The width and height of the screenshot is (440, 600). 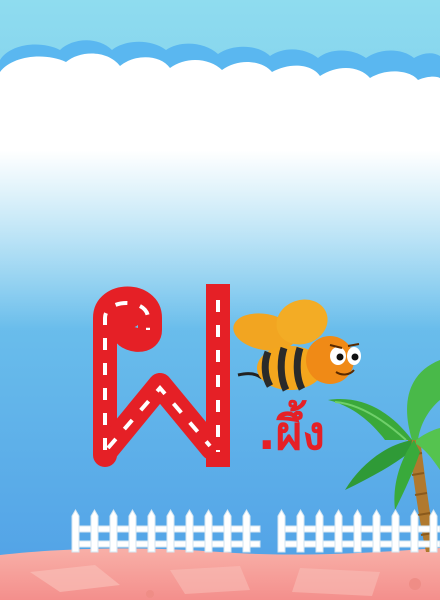 I want to click on word-label: .ผึ้ง, so click(x=291, y=433).